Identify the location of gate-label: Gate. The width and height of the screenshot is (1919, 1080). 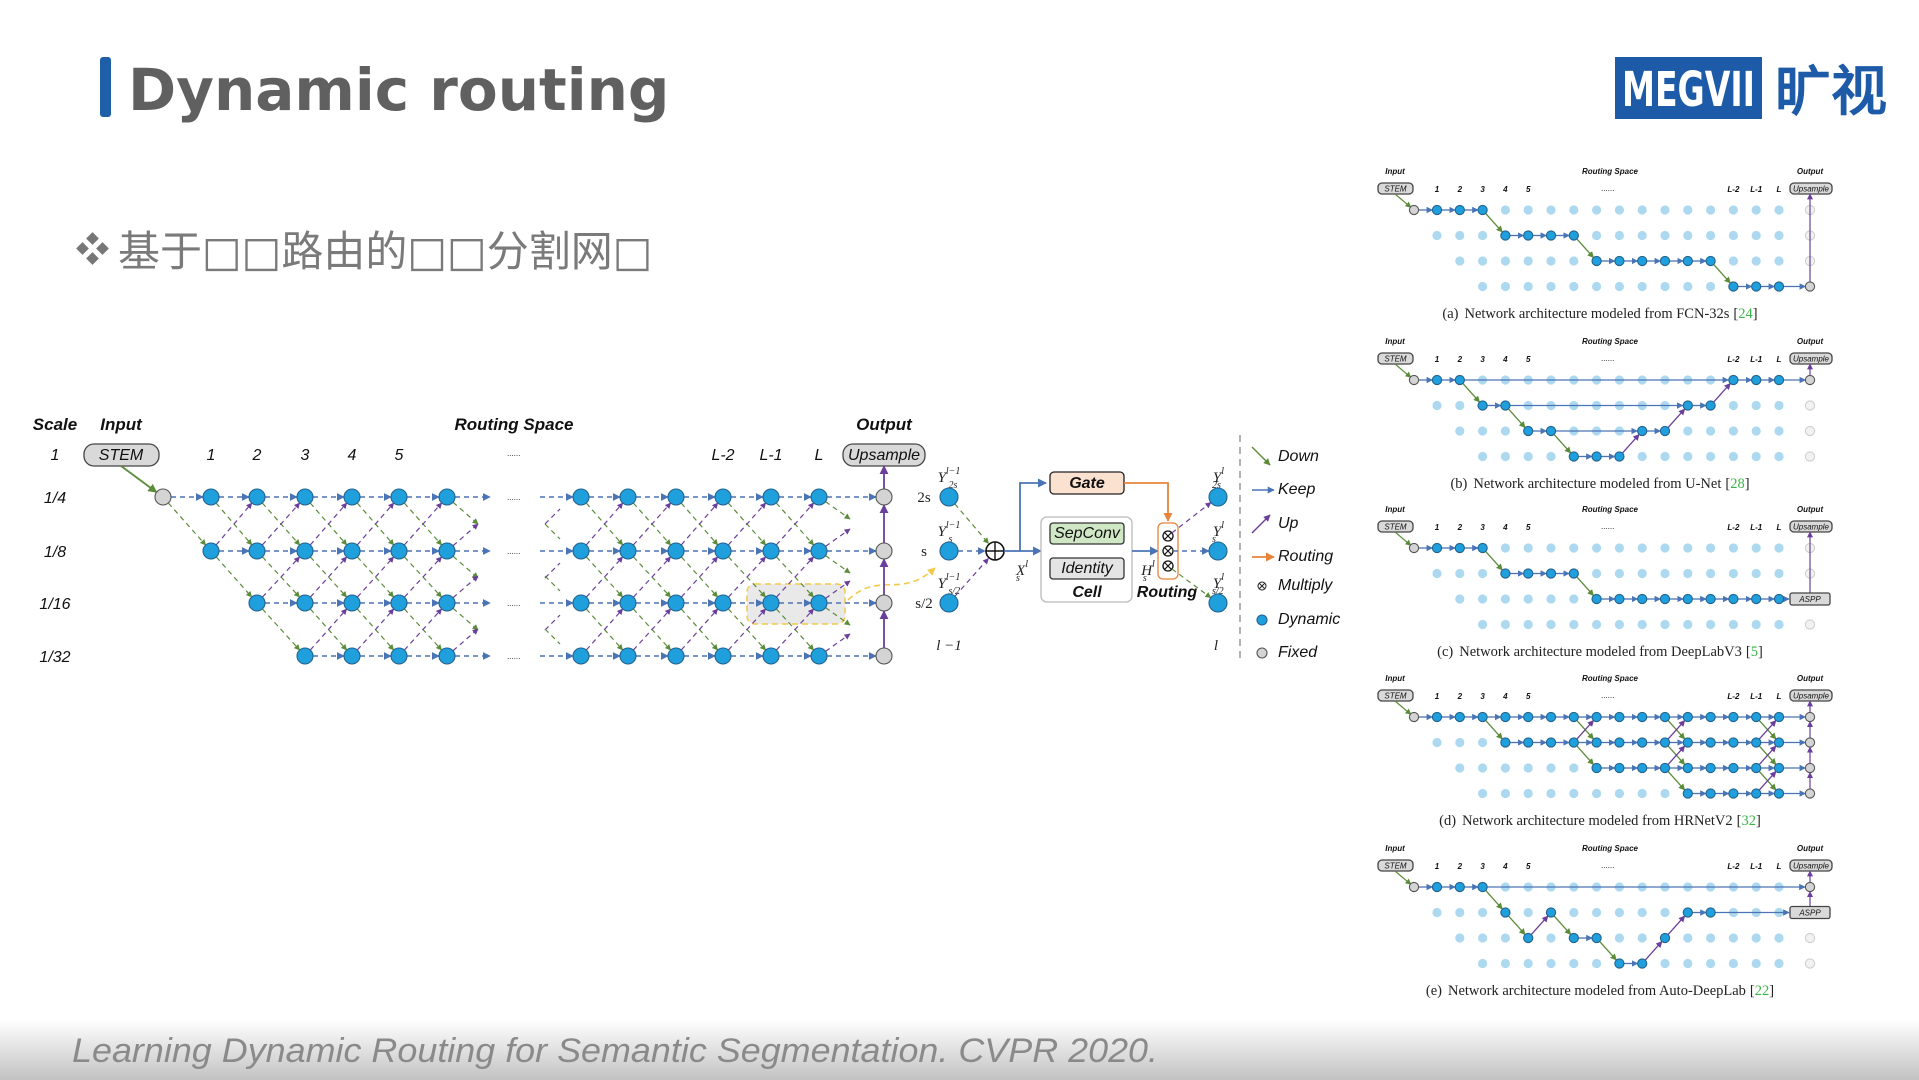
(1087, 483).